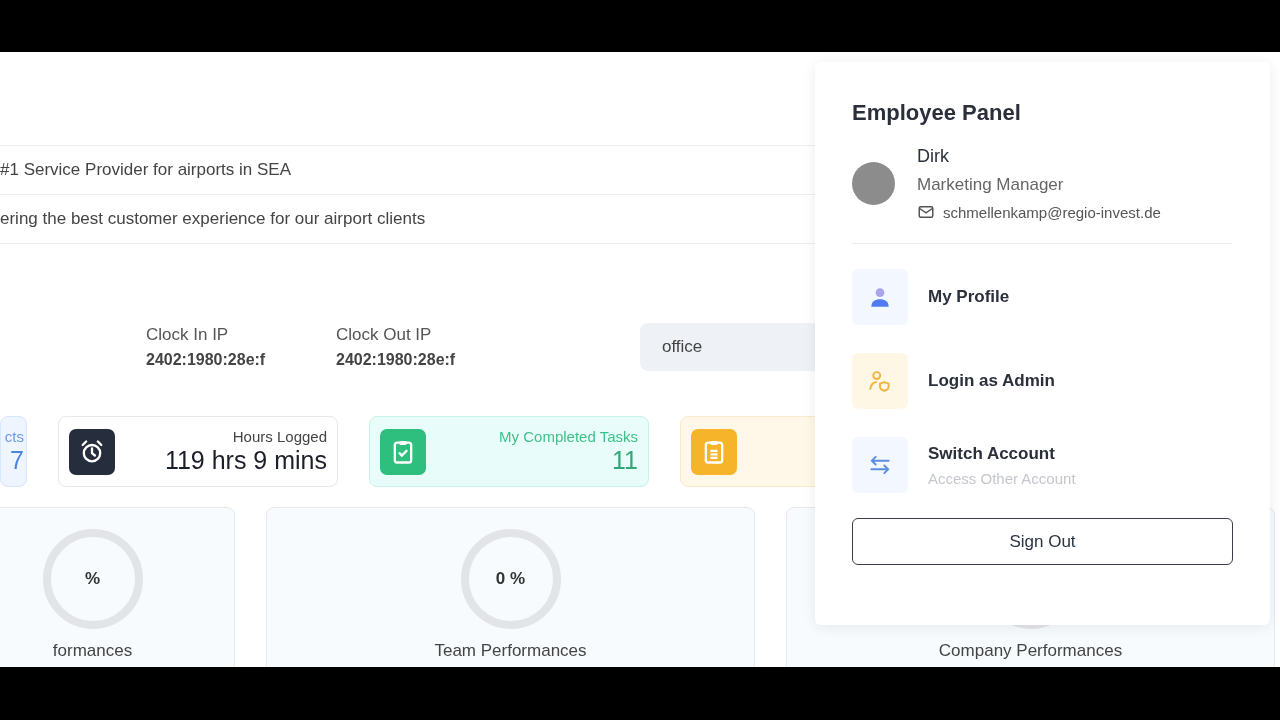  Describe the element at coordinates (933, 156) in the screenshot. I see `employee-name: Dirk` at that location.